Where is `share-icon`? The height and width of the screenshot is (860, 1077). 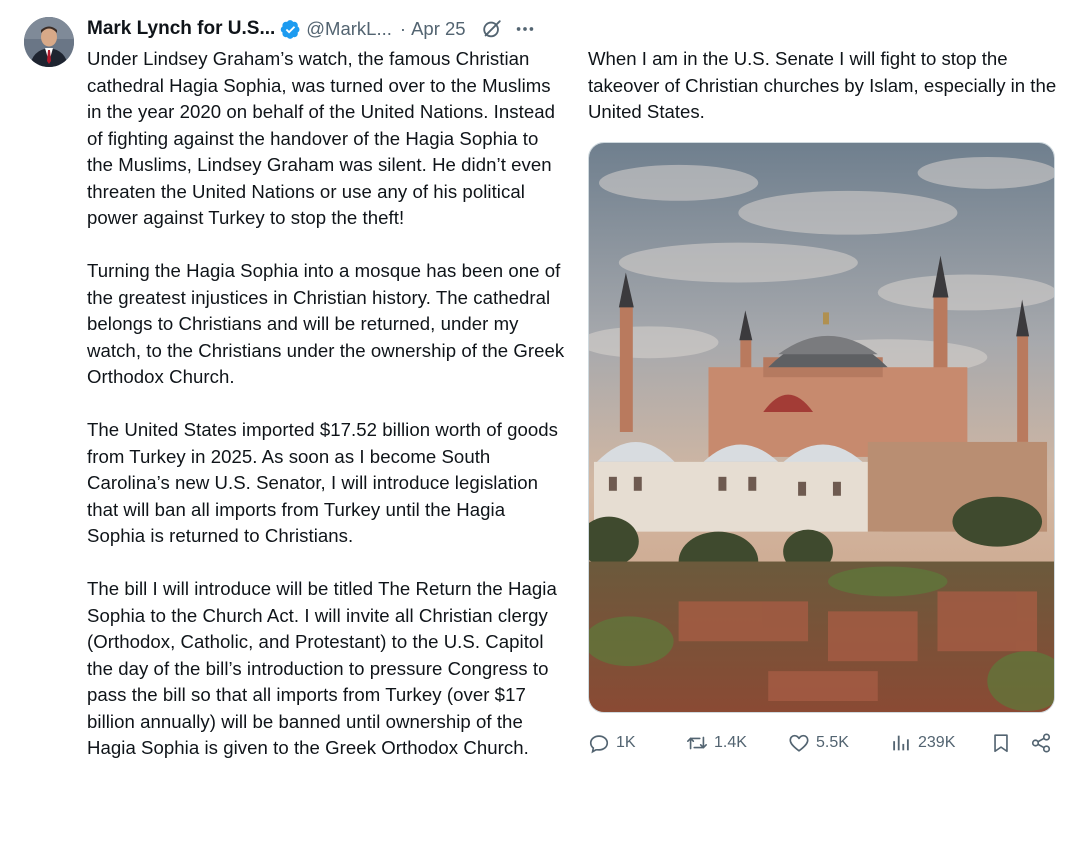
share-icon is located at coordinates (1041, 743).